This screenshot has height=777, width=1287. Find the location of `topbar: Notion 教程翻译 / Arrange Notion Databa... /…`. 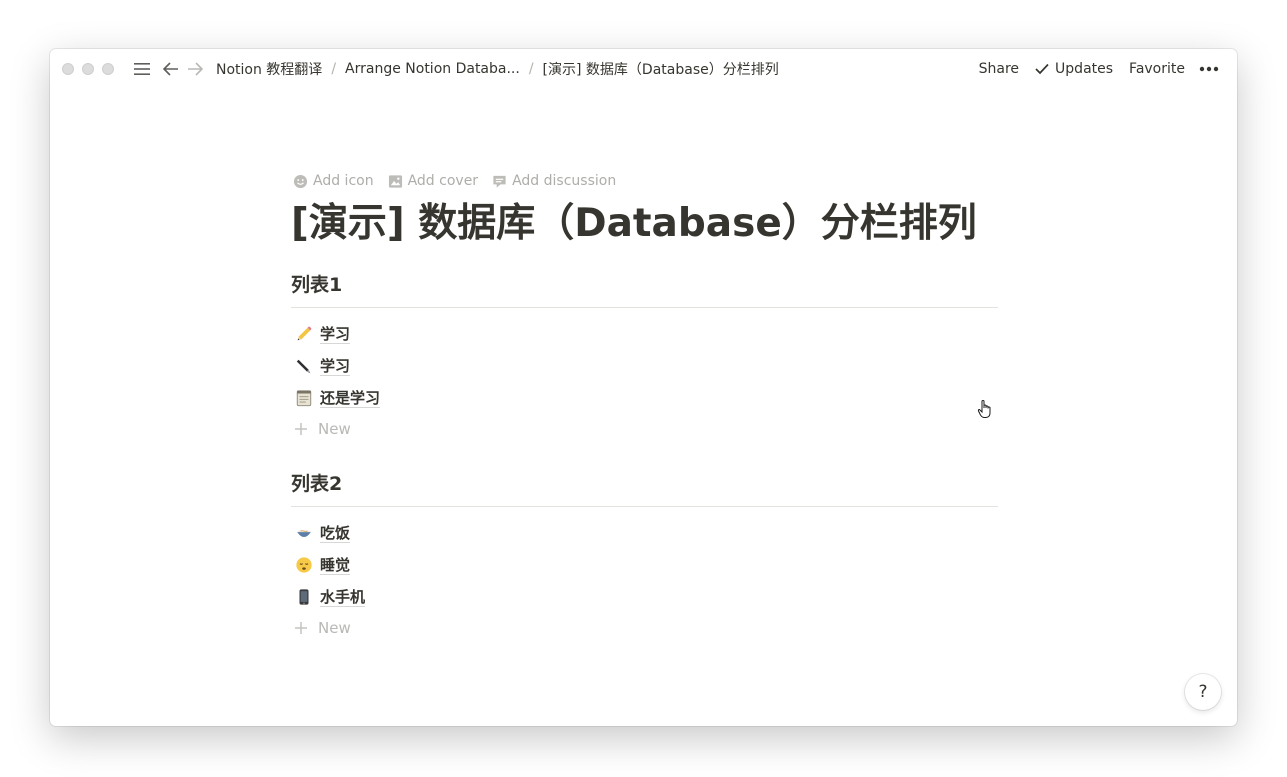

topbar: Notion 教程翻译 / Arrange Notion Databa... /… is located at coordinates (643, 69).